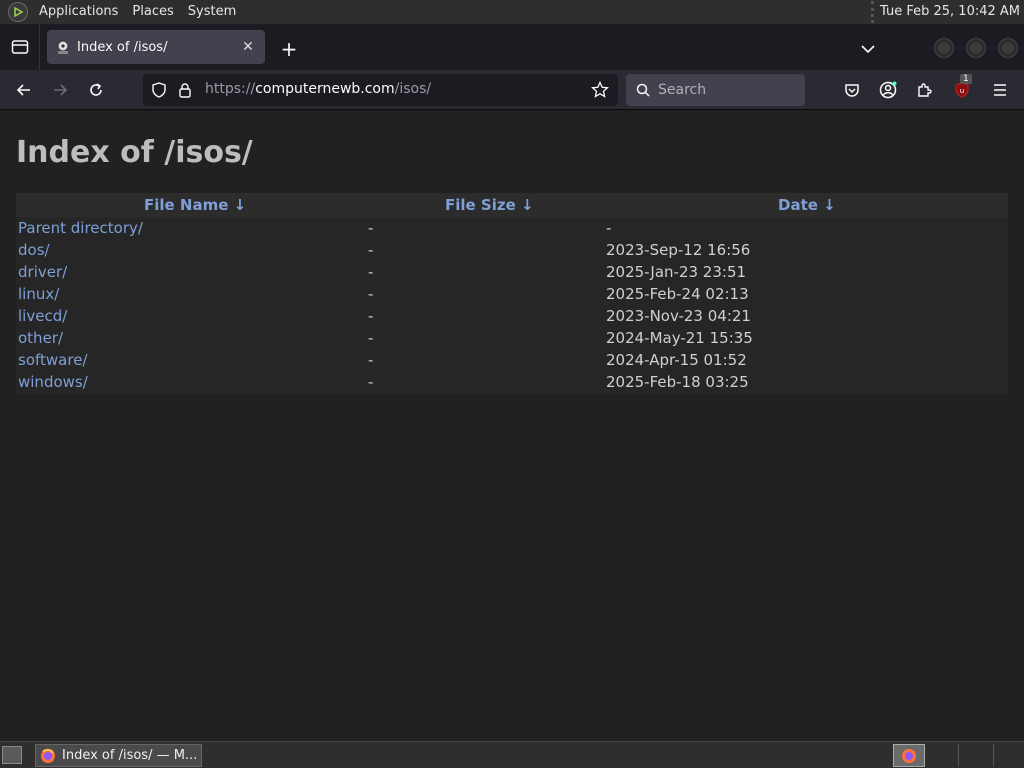 The height and width of the screenshot is (768, 1024). I want to click on tab-close-icon: ✕, so click(248, 47).